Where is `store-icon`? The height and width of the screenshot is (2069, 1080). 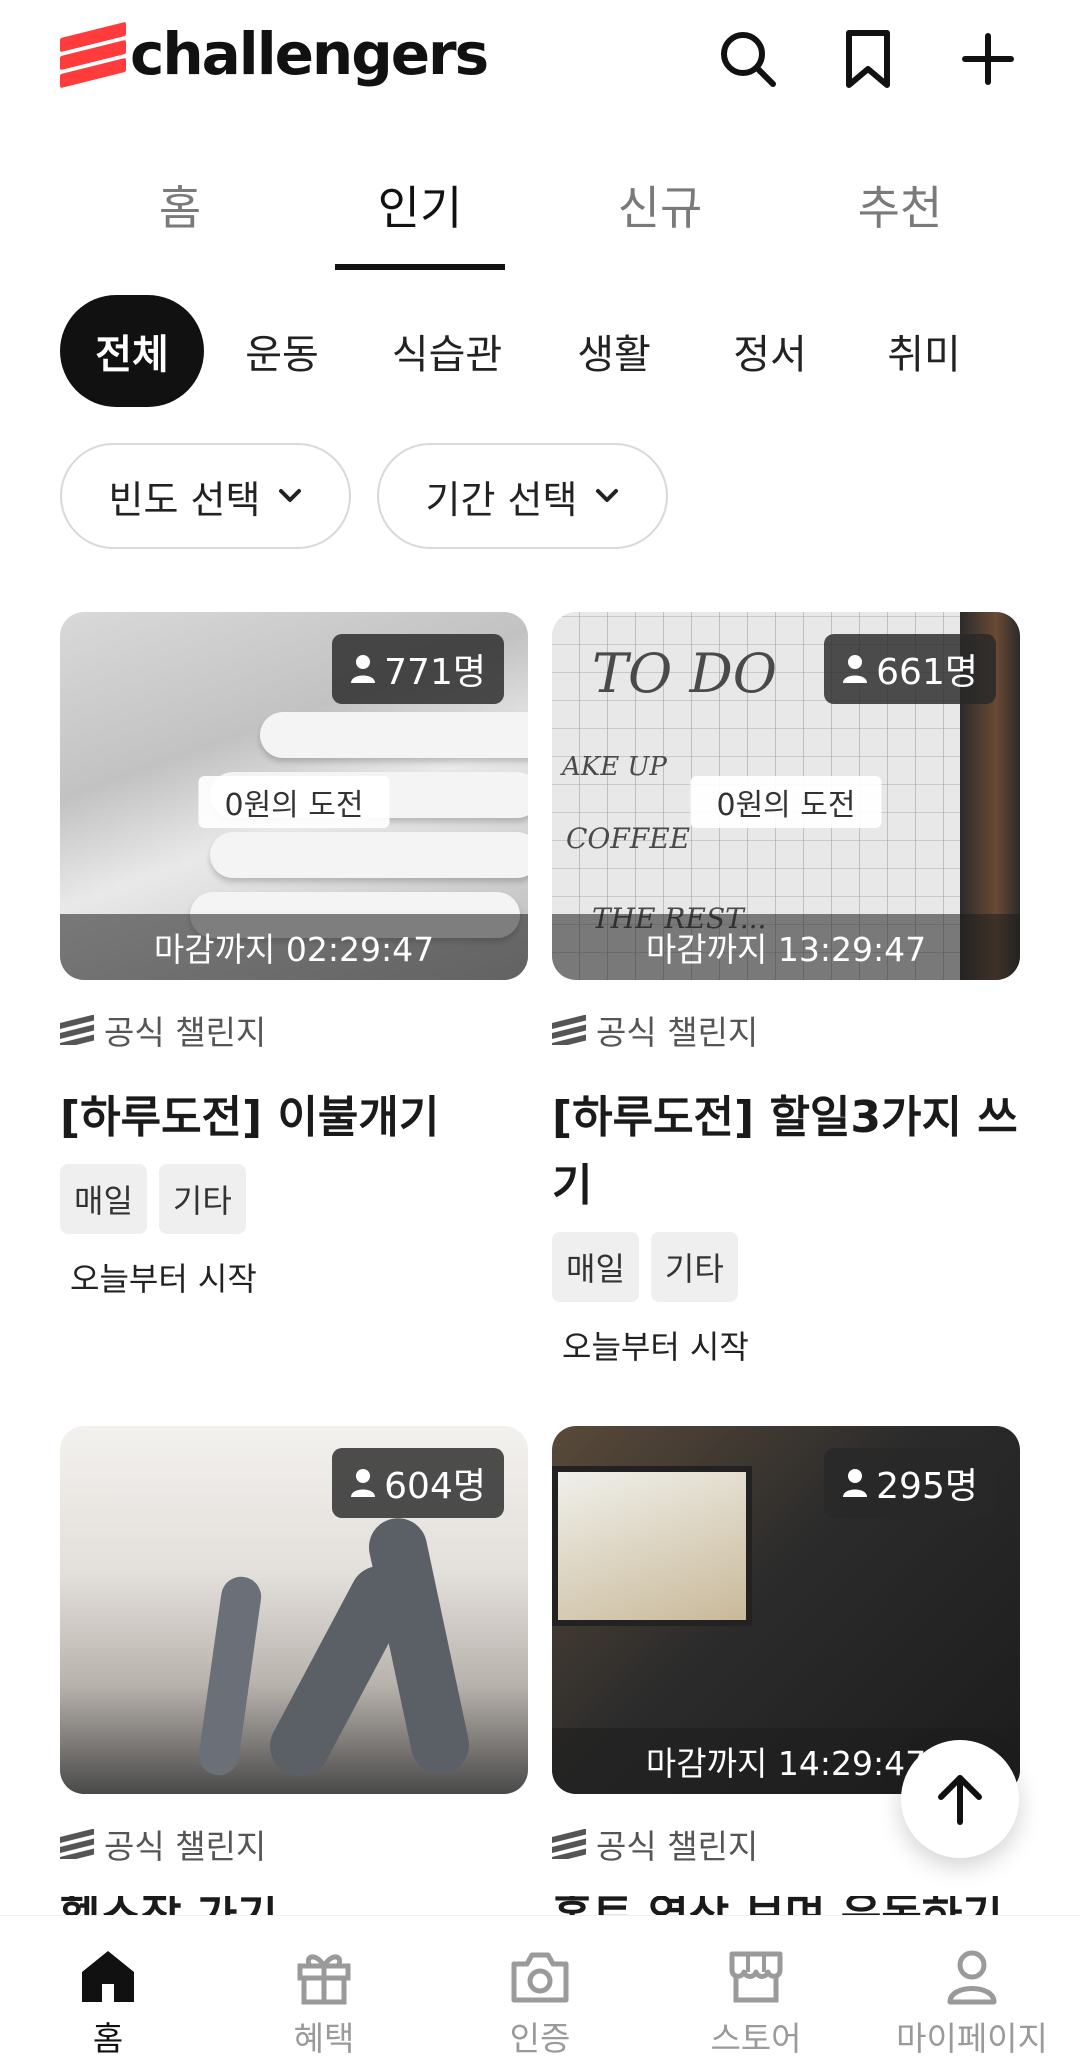
store-icon is located at coordinates (756, 1977).